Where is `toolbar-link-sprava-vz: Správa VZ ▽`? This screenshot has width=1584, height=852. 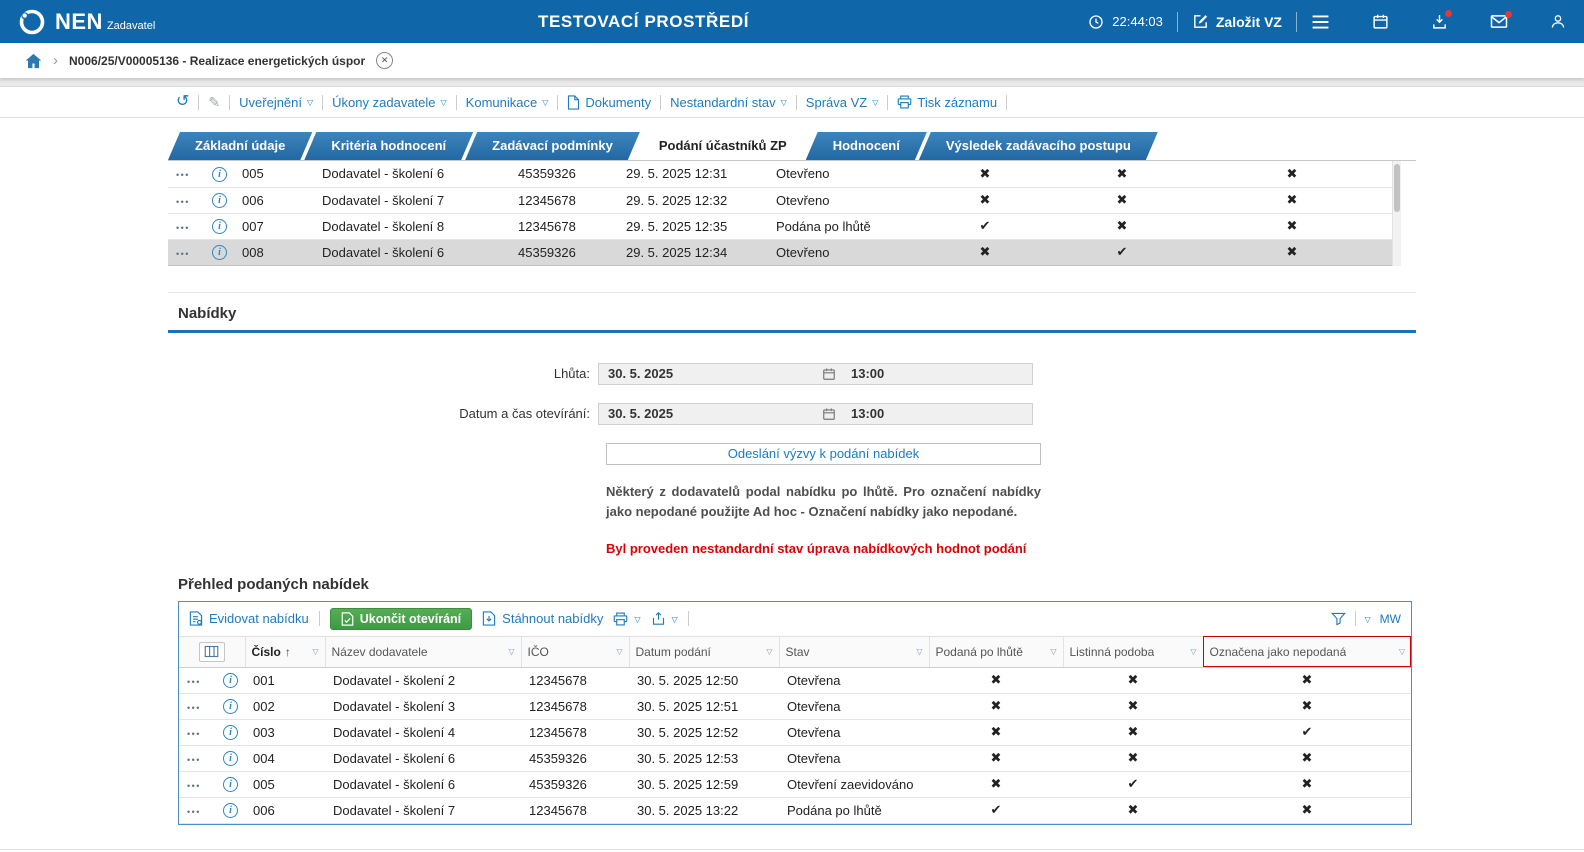 toolbar-link-sprava-vz: Správa VZ ▽ is located at coordinates (842, 102).